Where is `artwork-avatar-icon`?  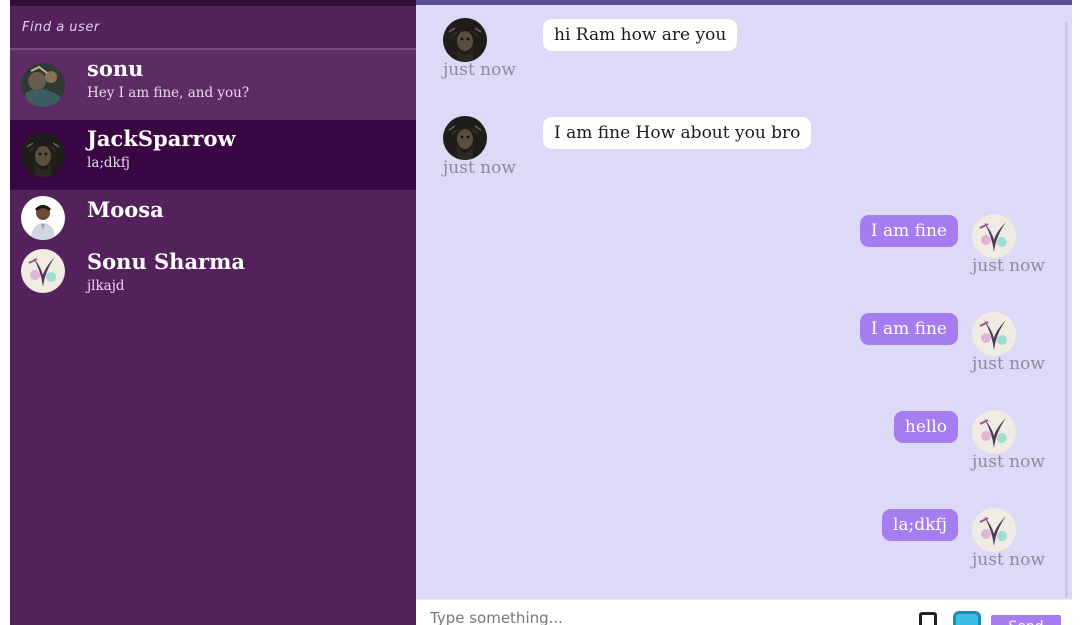
artwork-avatar-icon is located at coordinates (43, 85).